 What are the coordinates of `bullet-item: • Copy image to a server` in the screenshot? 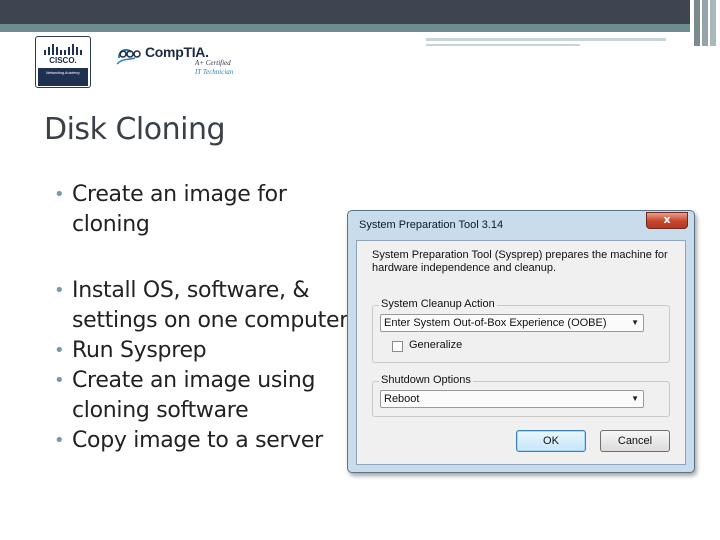 It's located at (204, 441).